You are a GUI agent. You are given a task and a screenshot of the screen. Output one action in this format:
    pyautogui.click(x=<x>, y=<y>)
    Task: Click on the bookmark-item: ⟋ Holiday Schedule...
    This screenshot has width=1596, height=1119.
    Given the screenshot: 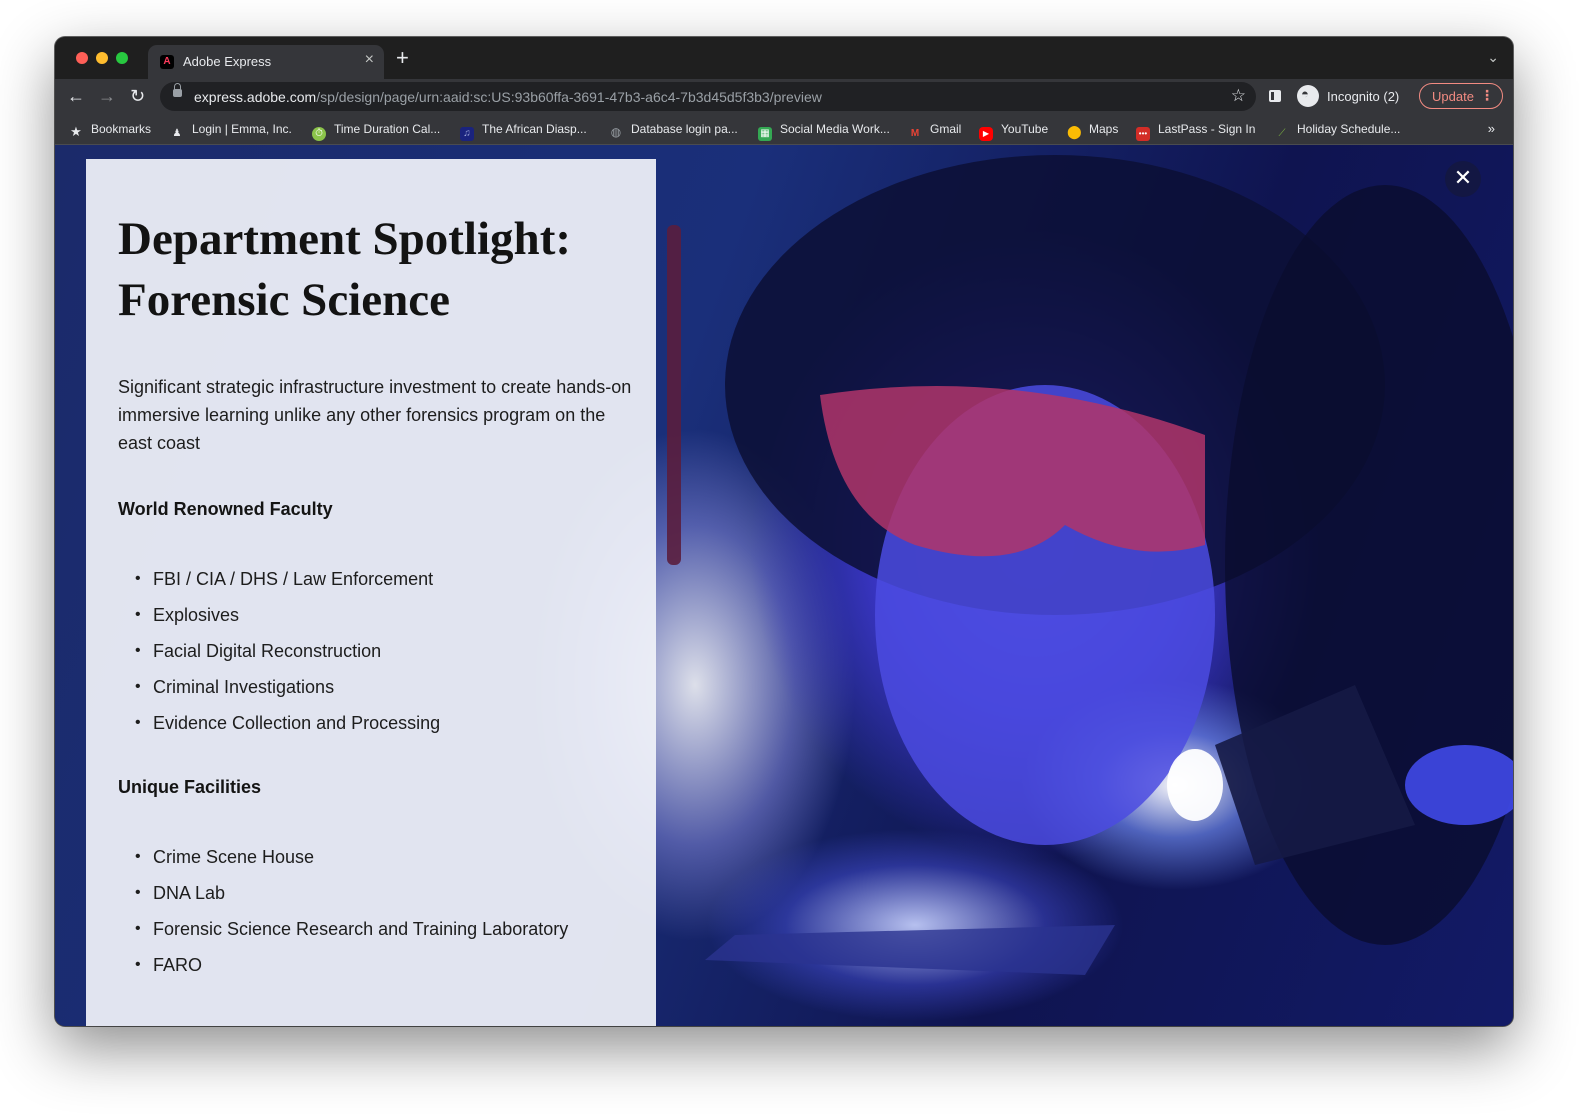 What is the action you would take?
    pyautogui.click(x=1338, y=131)
    